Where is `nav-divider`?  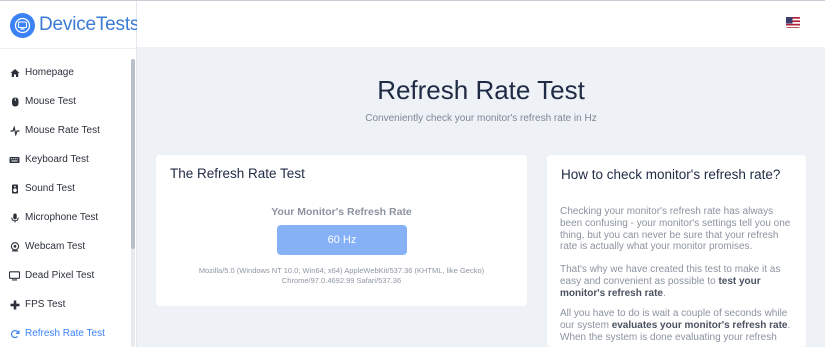
nav-divider is located at coordinates (68, 48).